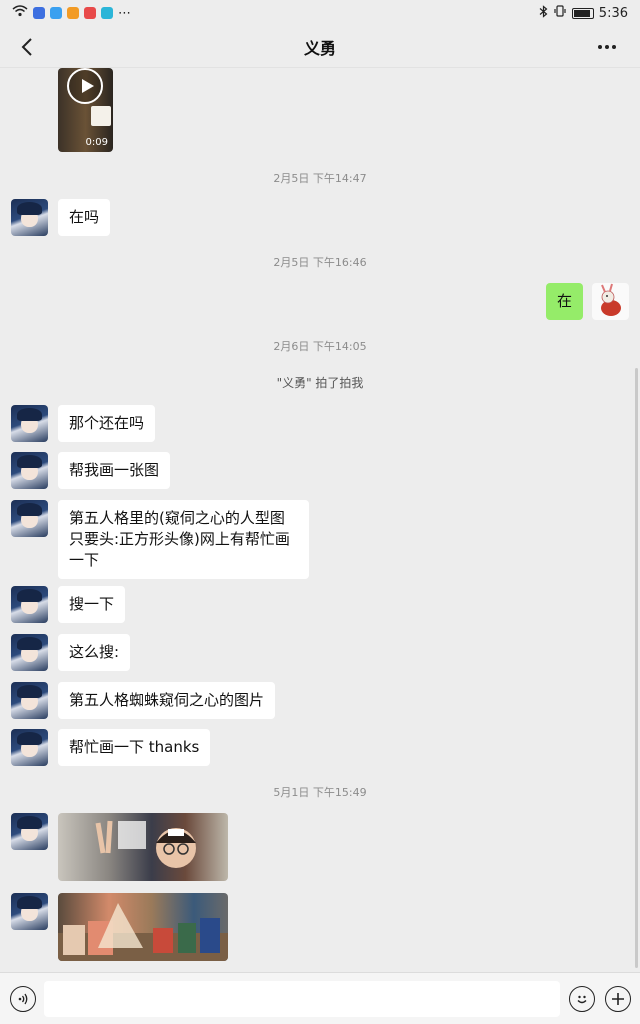 This screenshot has width=640, height=1024. Describe the element at coordinates (134, 747) in the screenshot. I see `message-bubble: 帮忙画一下 thanks` at that location.